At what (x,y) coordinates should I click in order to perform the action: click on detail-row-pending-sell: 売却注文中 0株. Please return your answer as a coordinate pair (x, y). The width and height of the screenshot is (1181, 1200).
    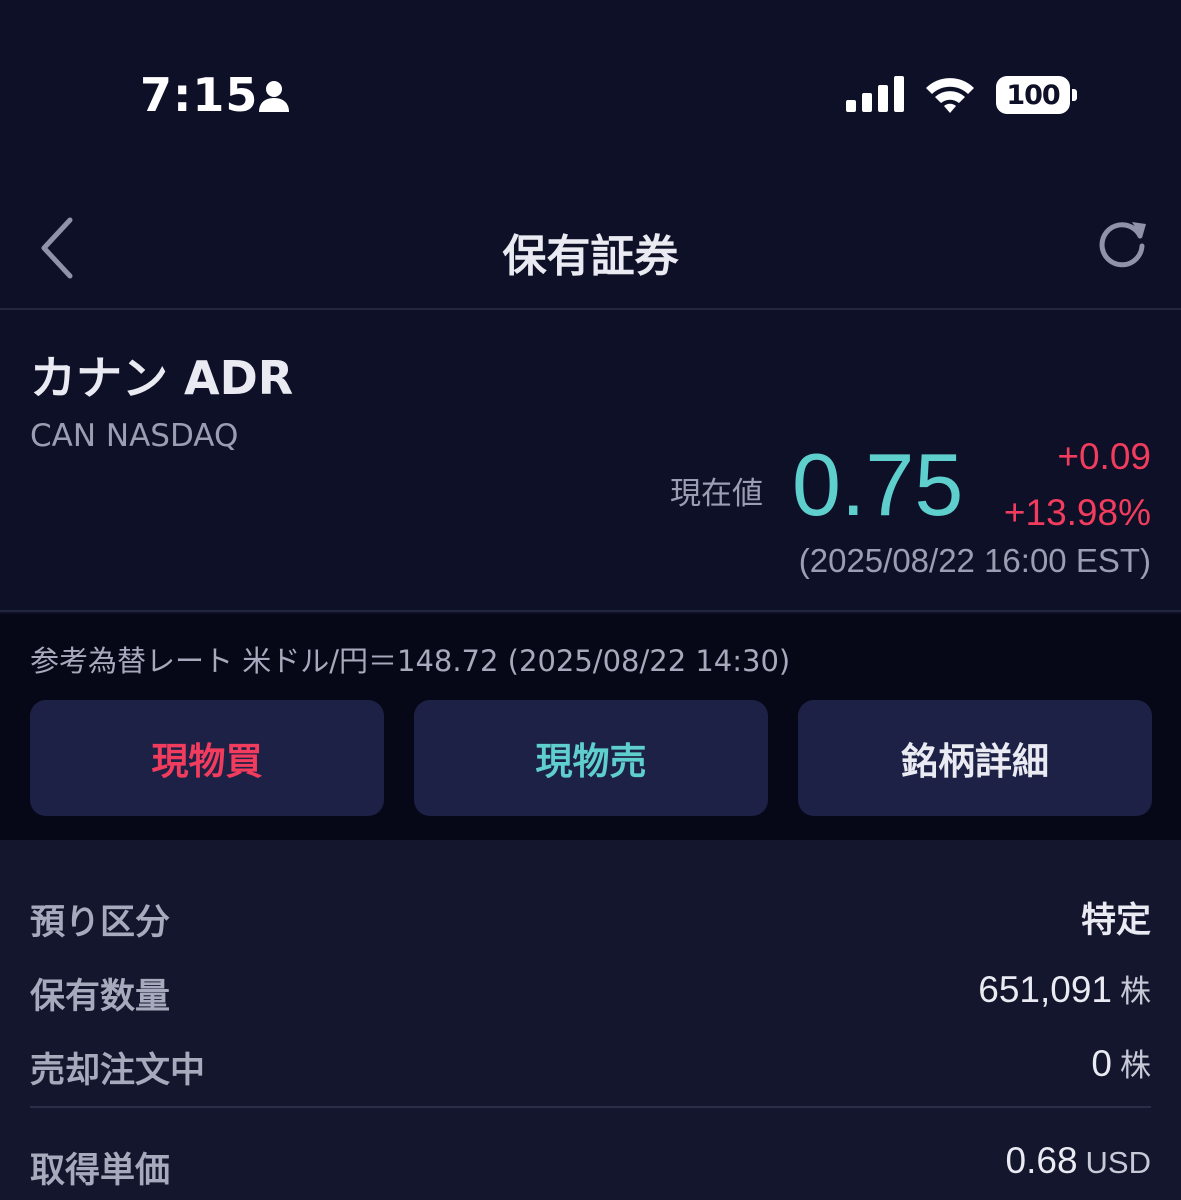
    Looking at the image, I should click on (590, 1062).